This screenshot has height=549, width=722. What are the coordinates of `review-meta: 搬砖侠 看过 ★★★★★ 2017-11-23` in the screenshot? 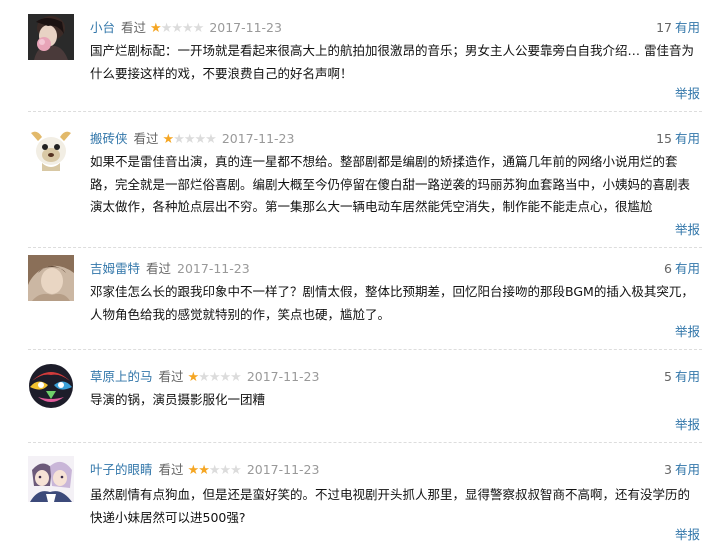 It's located at (192, 137).